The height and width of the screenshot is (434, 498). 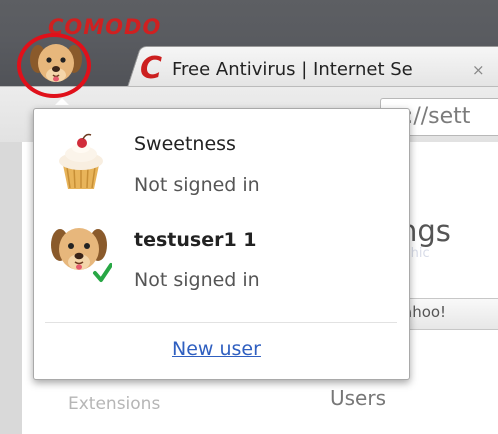 I want to click on profile-avatar-button, so click(x=54, y=65).